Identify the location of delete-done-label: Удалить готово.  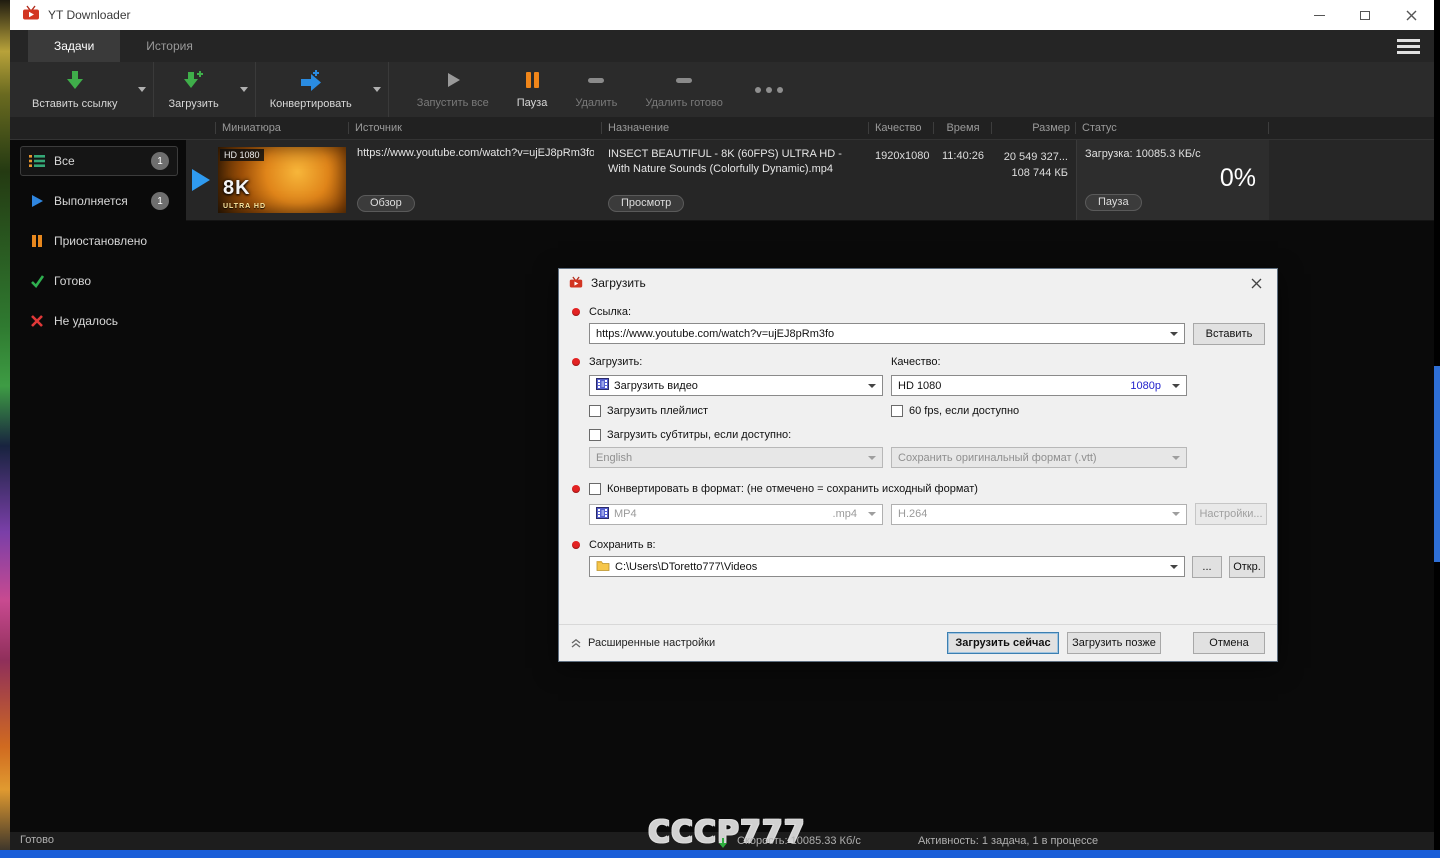
(684, 103).